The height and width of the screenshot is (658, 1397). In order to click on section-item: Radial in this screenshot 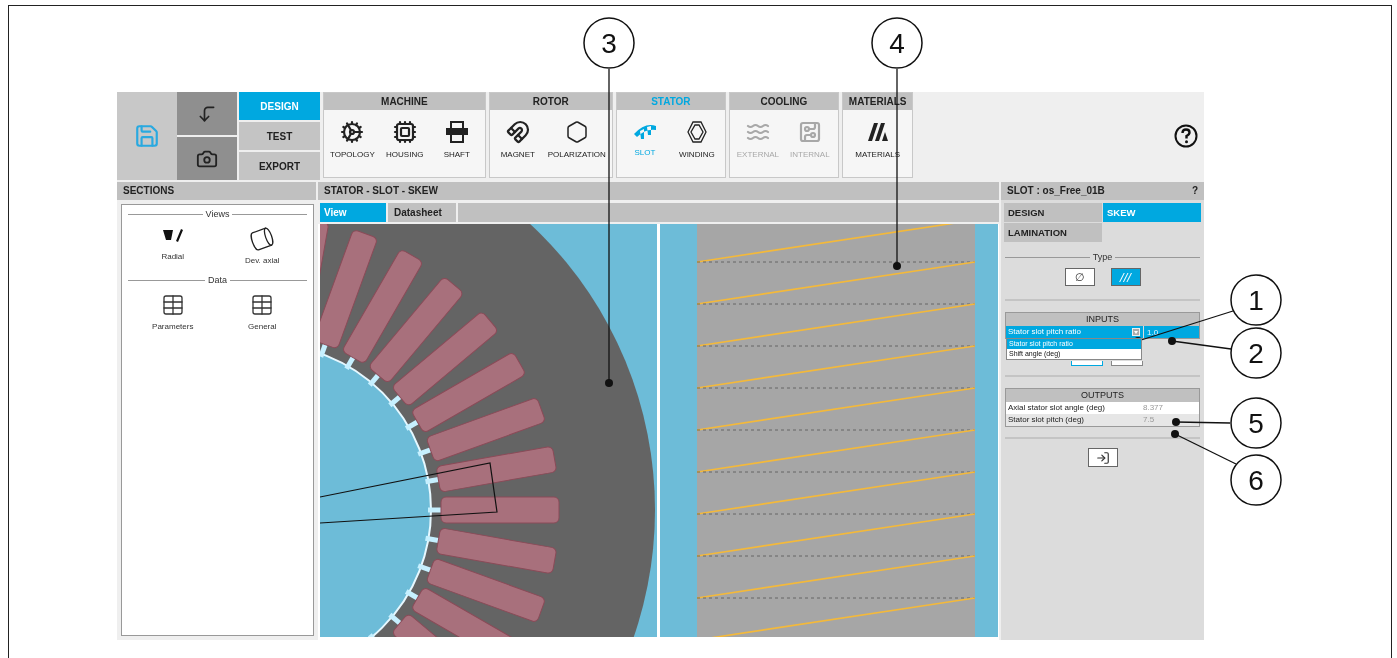, I will do `click(173, 246)`.